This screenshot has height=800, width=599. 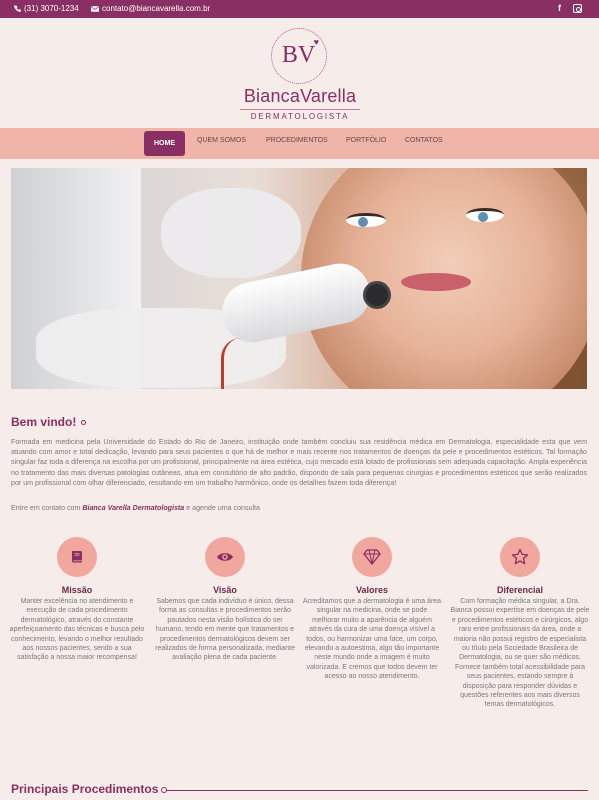 What do you see at coordinates (164, 143) in the screenshot?
I see `nav-home: HOME` at bounding box center [164, 143].